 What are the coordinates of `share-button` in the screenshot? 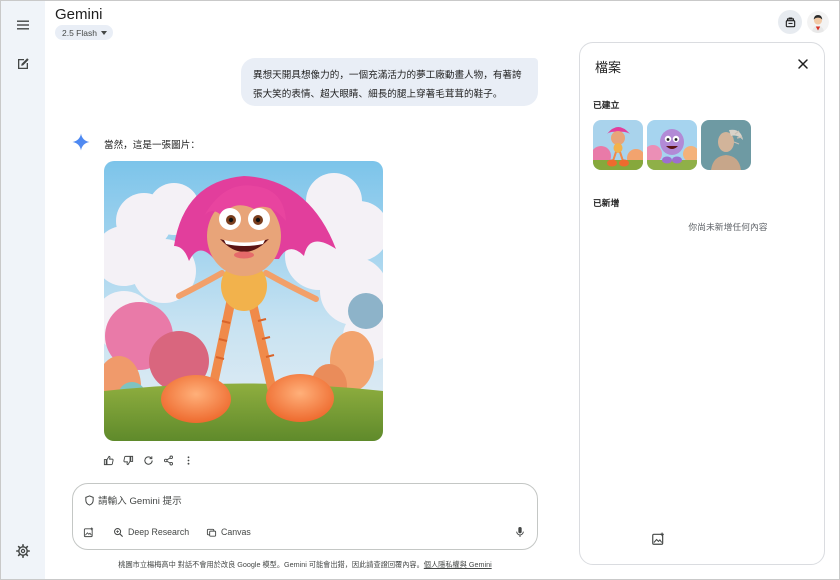 It's located at (168, 460).